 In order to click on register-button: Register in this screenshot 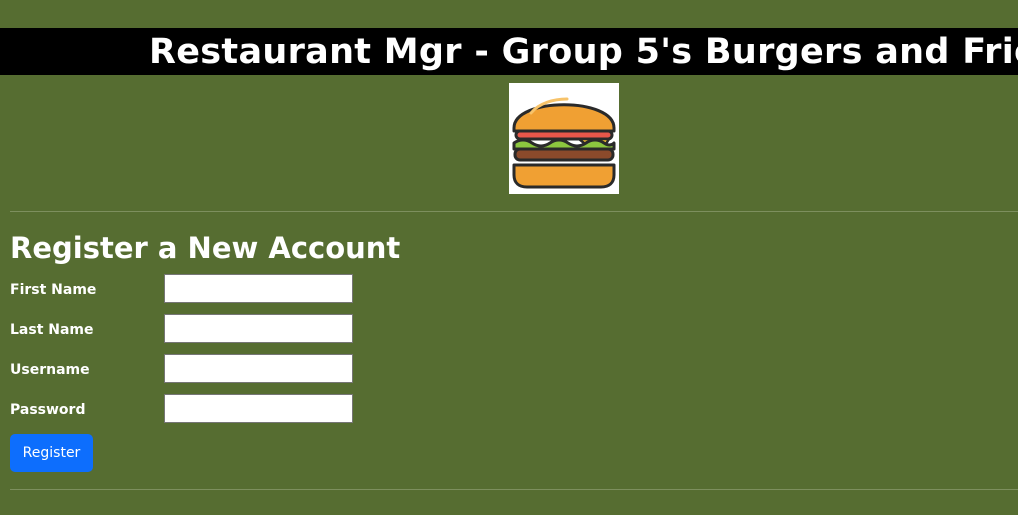, I will do `click(51, 453)`.